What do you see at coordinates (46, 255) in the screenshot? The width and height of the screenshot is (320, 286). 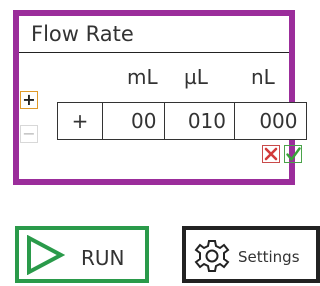 I see `play-icon` at bounding box center [46, 255].